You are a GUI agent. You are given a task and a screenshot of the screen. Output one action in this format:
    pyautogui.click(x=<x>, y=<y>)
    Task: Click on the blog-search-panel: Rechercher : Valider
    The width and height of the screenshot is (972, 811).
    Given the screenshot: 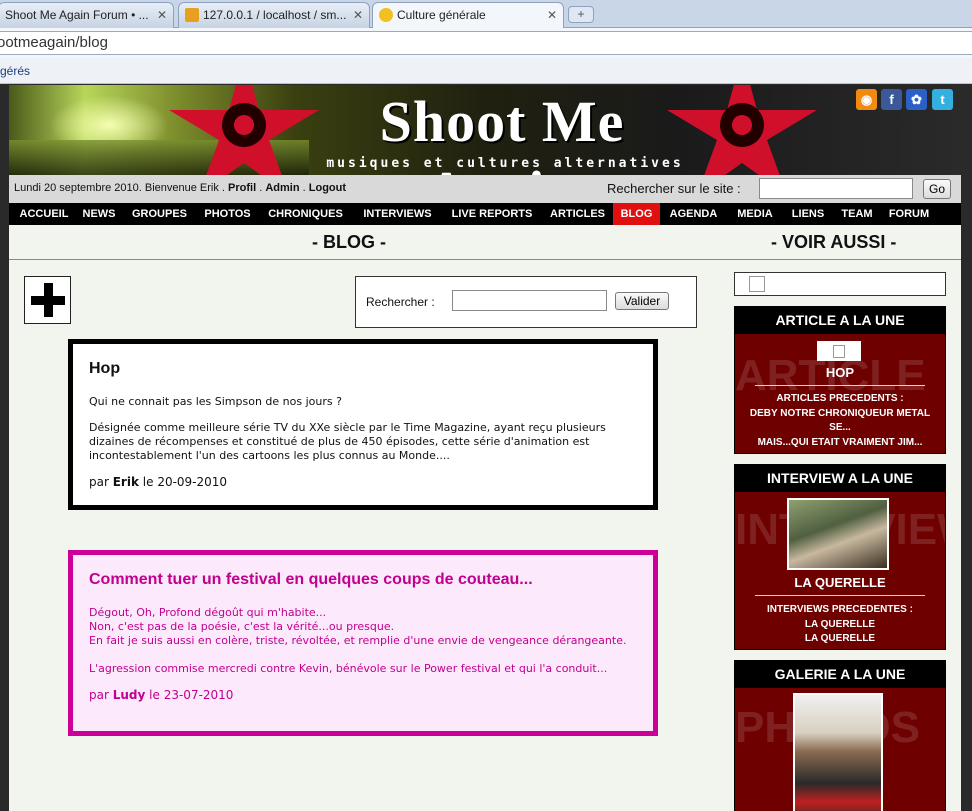 What is the action you would take?
    pyautogui.click(x=526, y=302)
    